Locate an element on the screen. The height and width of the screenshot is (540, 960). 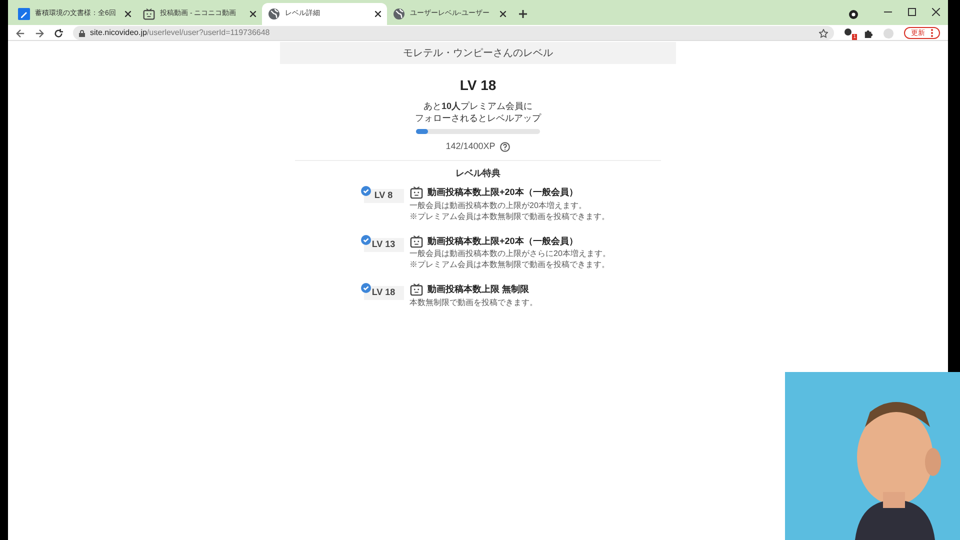
close-window-icon is located at coordinates (936, 12).